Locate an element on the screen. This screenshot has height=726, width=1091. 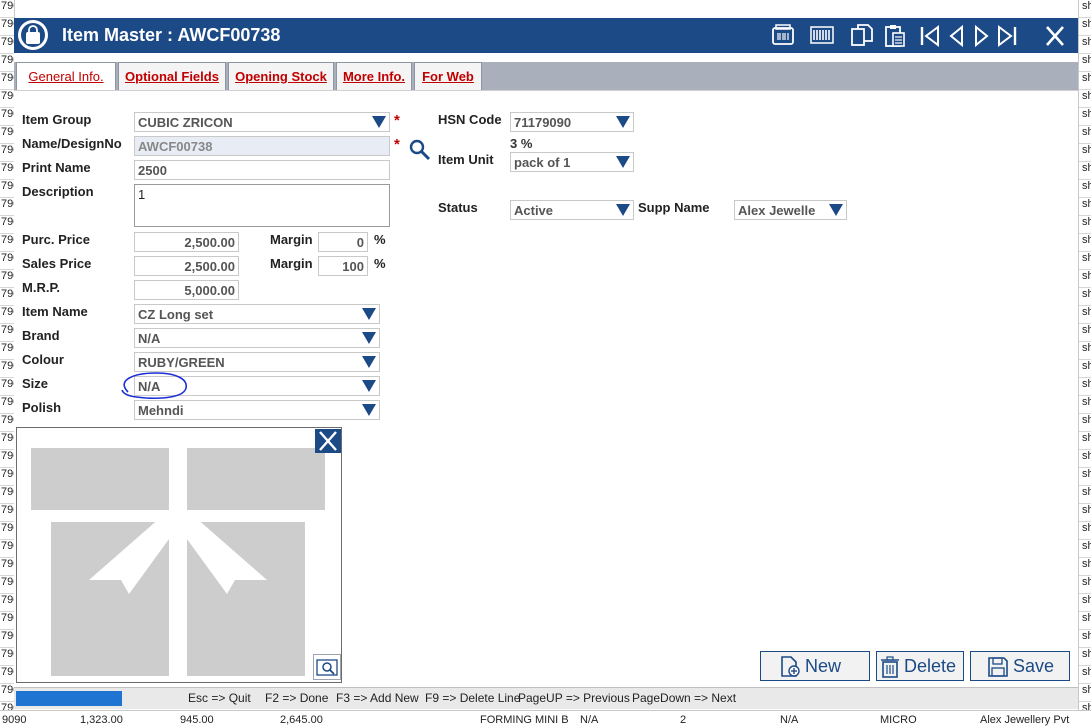
sheet-cell: MICRO is located at coordinates (898, 720).